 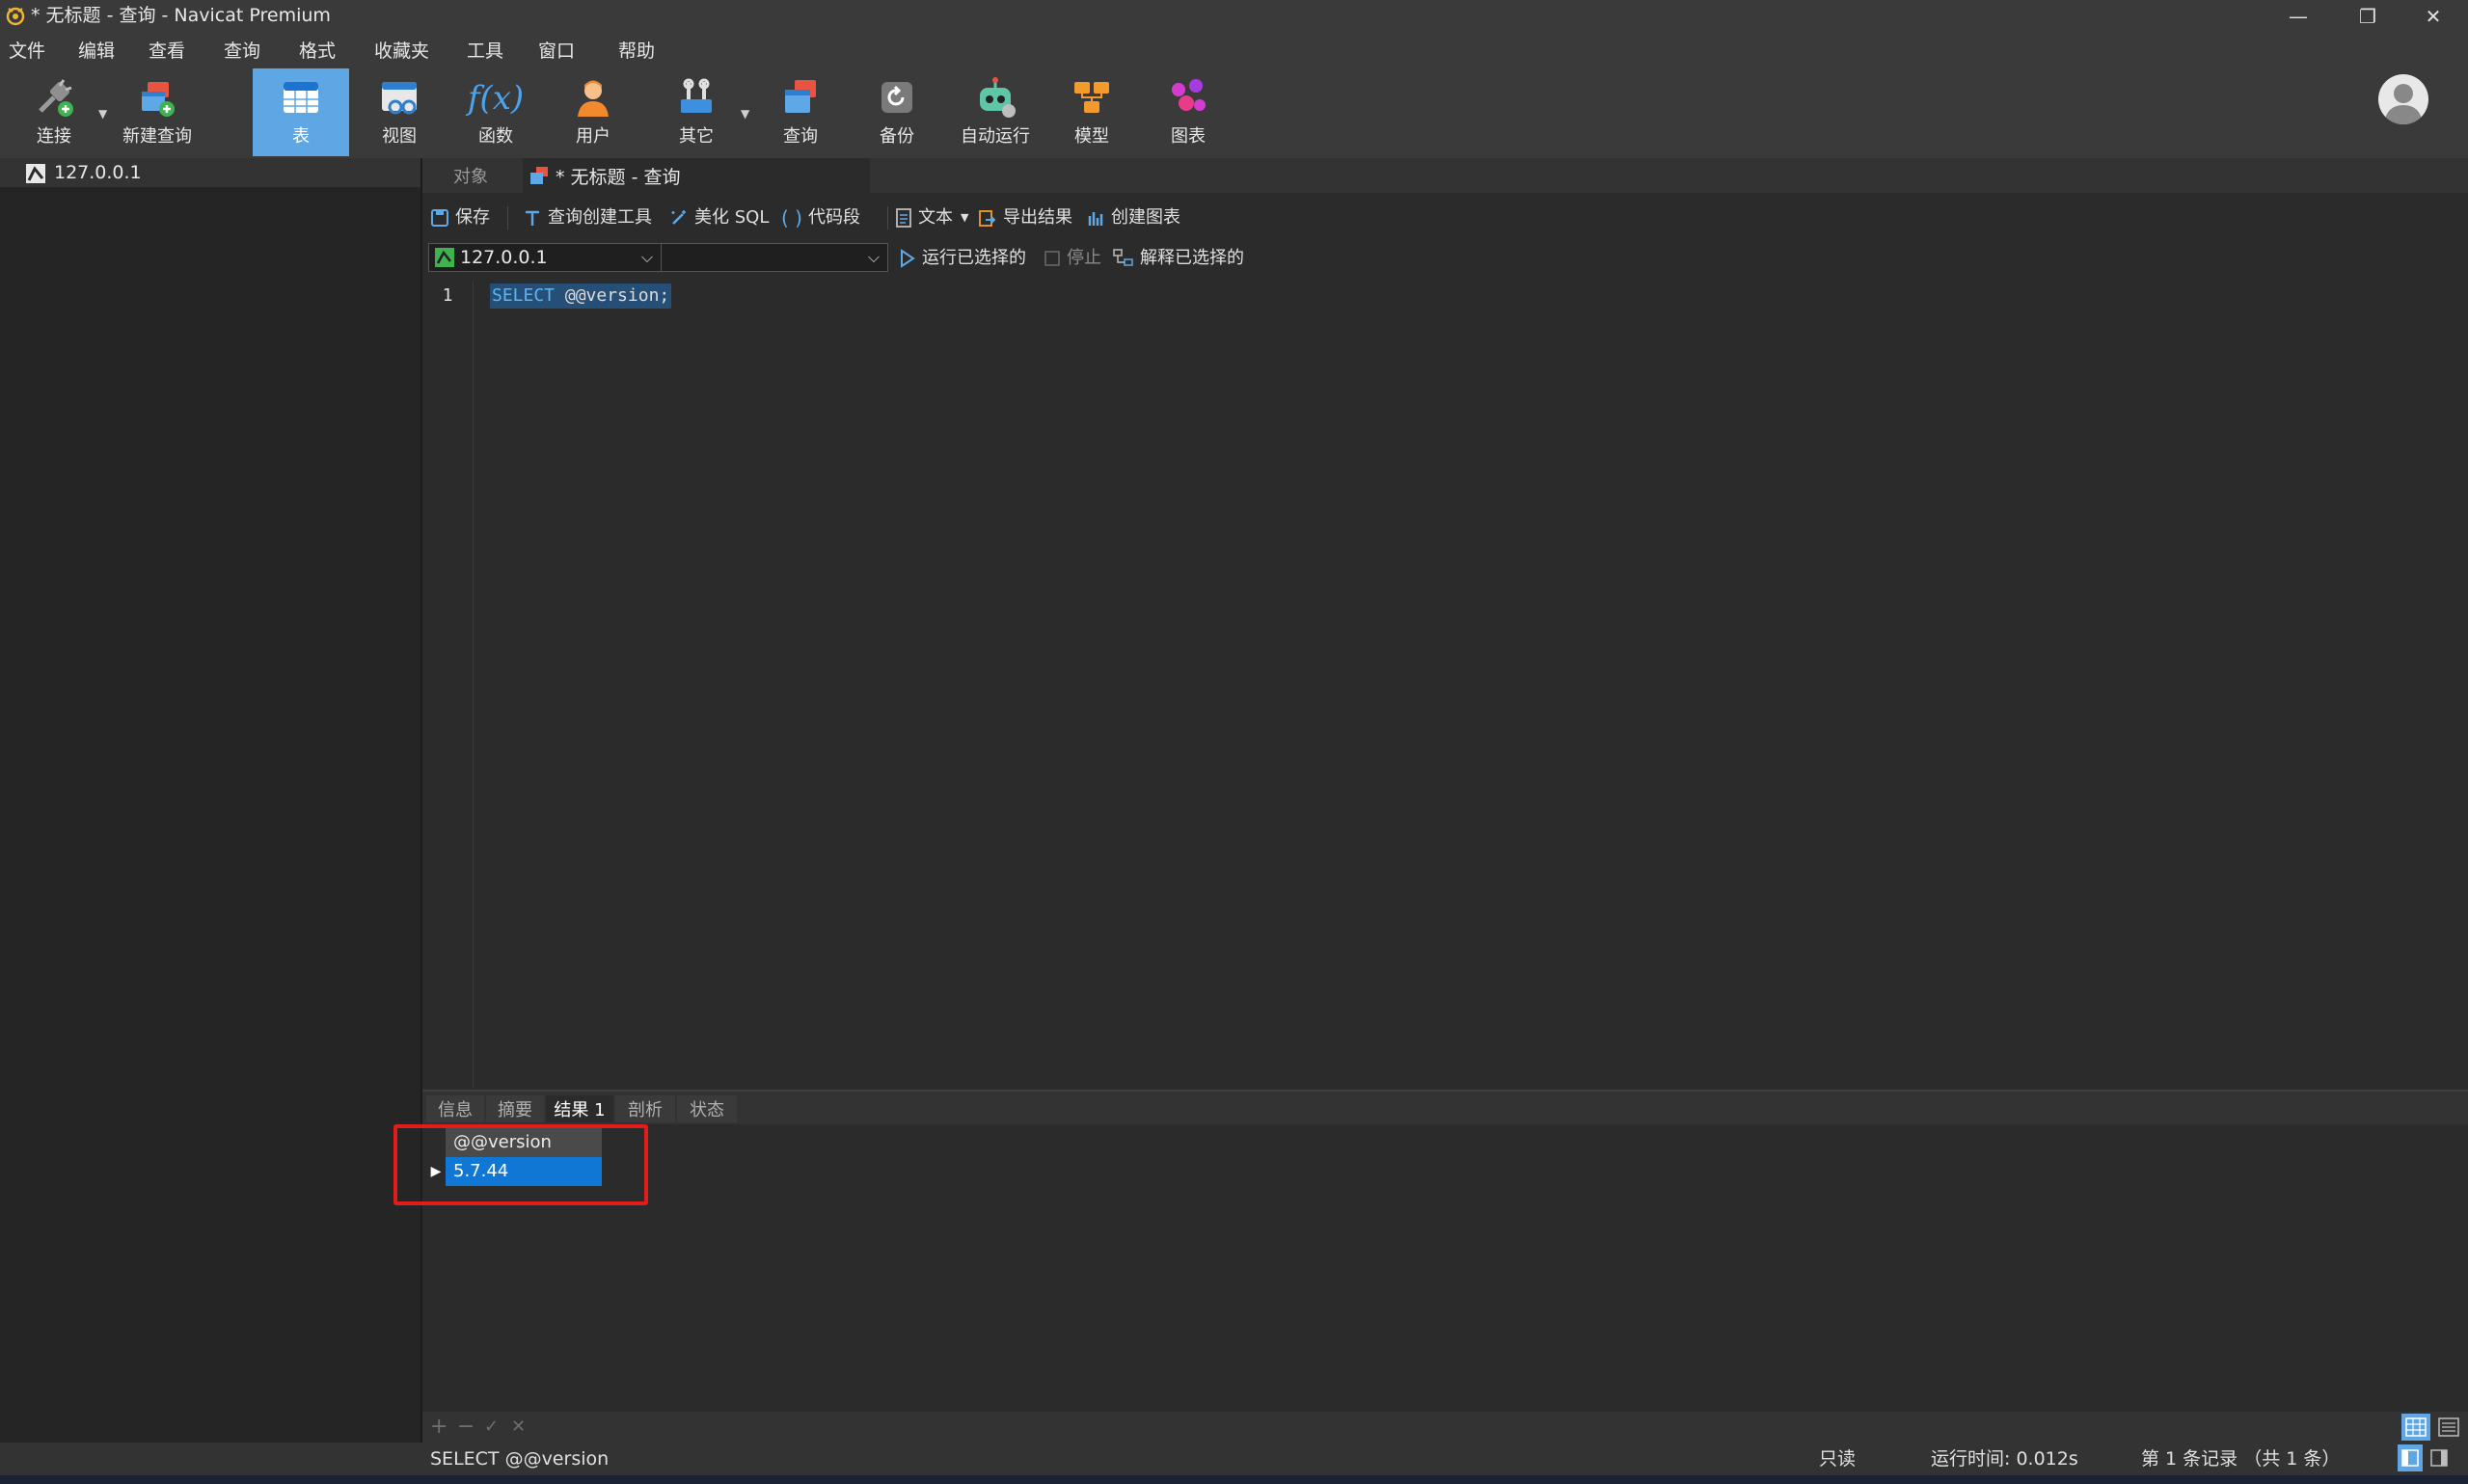 I want to click on connection-tree-item: 127.0.0.1, so click(x=210, y=172).